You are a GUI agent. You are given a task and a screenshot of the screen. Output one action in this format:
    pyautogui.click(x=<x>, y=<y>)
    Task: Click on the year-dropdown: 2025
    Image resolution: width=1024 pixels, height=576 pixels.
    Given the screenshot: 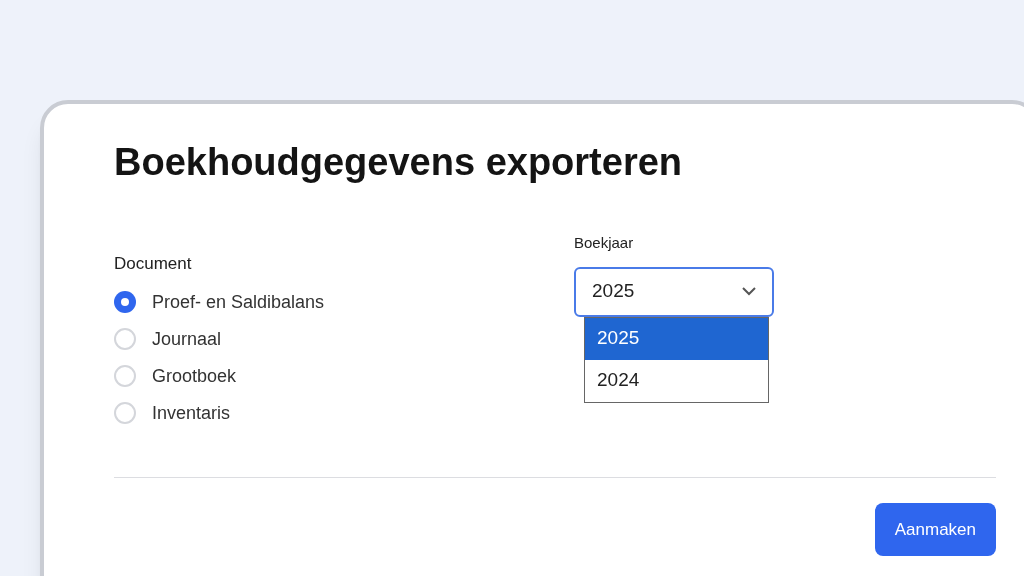 What is the action you would take?
    pyautogui.click(x=674, y=291)
    